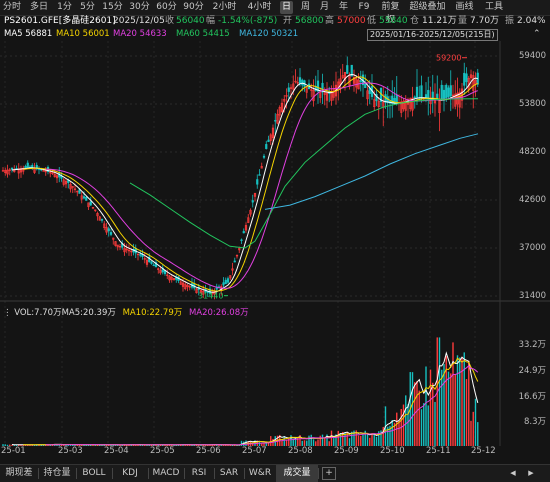 The width and height of the screenshot is (550, 482). What do you see at coordinates (130, 473) in the screenshot?
I see `indicator-tab-3: KDJ` at bounding box center [130, 473].